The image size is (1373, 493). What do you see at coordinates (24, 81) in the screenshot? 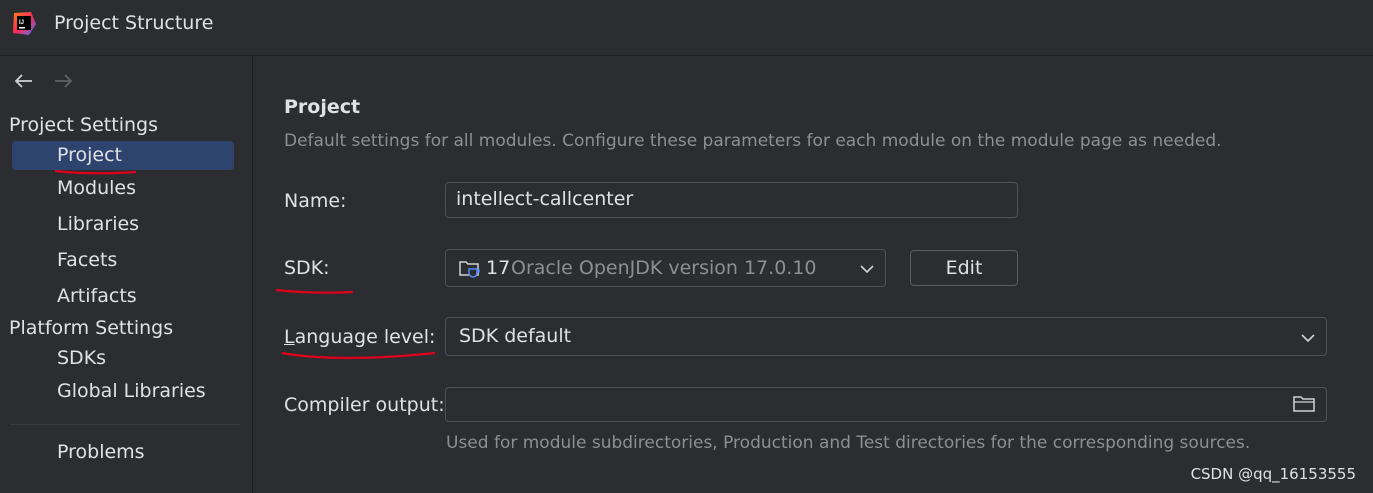
I see `arrow-left-icon` at bounding box center [24, 81].